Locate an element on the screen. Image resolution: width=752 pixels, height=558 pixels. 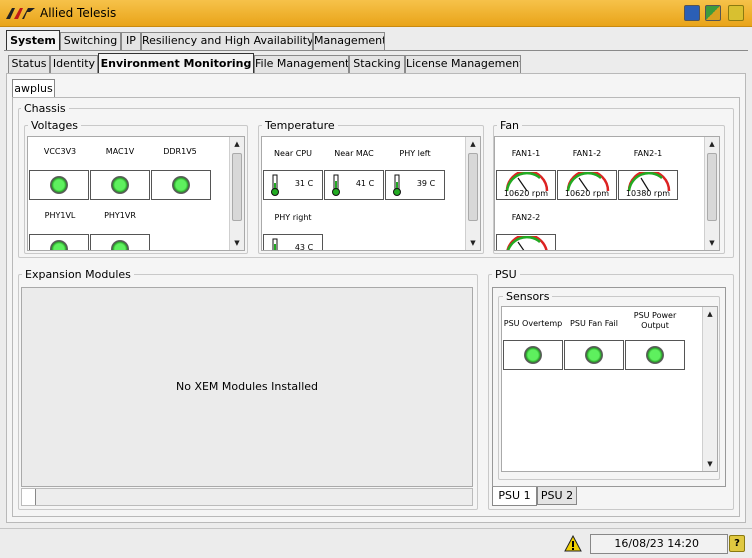
psu-label: PSU is located at coordinates (506, 274).